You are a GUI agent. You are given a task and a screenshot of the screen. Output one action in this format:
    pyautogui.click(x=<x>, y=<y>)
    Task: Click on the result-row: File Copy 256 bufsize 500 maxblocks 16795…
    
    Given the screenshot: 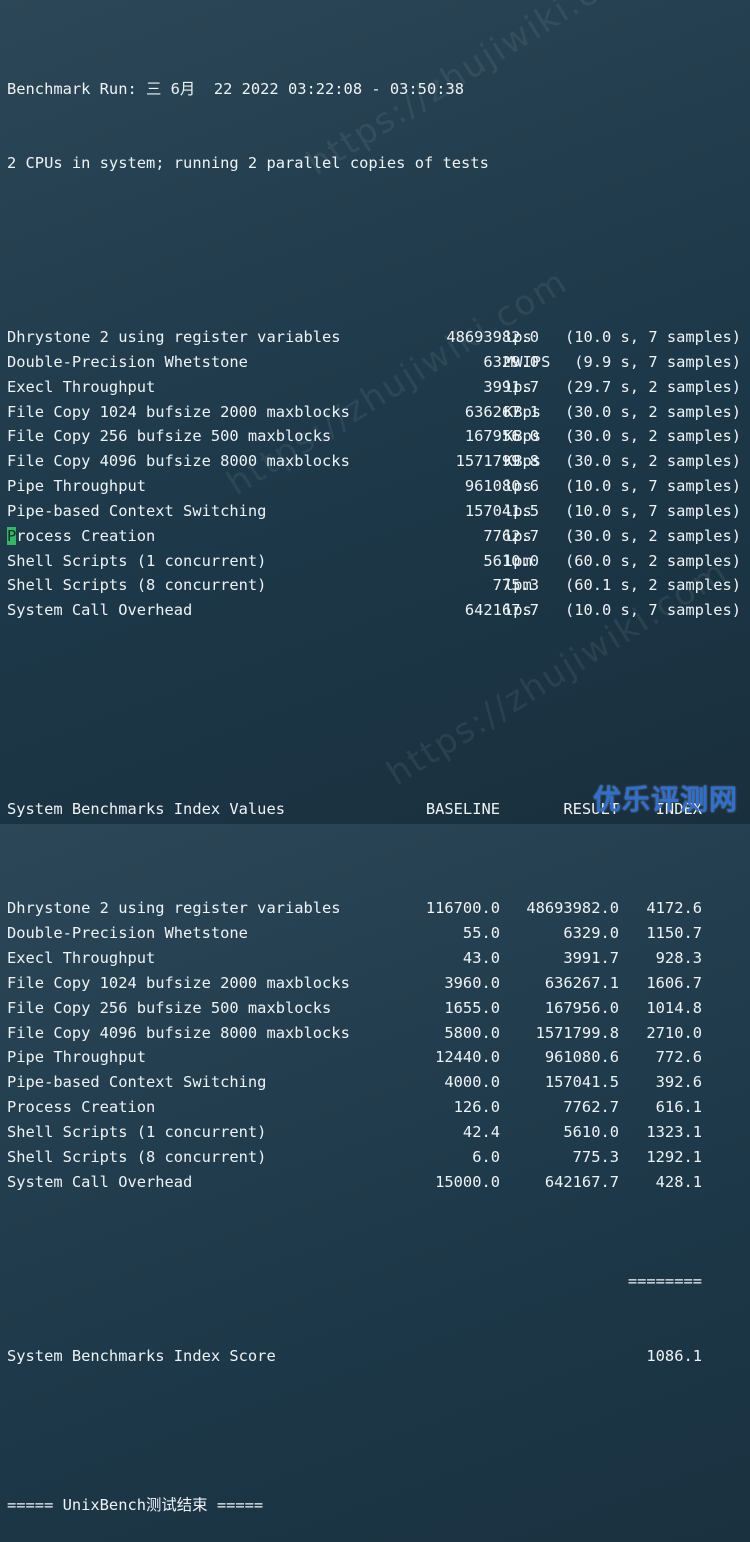 What is the action you would take?
    pyautogui.click(x=377, y=436)
    